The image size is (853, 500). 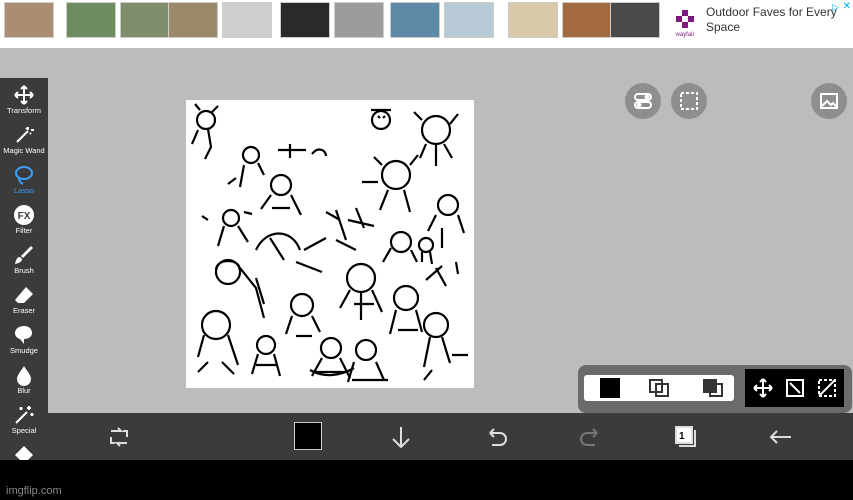 I want to click on droplet-icon, so click(x=24, y=376).